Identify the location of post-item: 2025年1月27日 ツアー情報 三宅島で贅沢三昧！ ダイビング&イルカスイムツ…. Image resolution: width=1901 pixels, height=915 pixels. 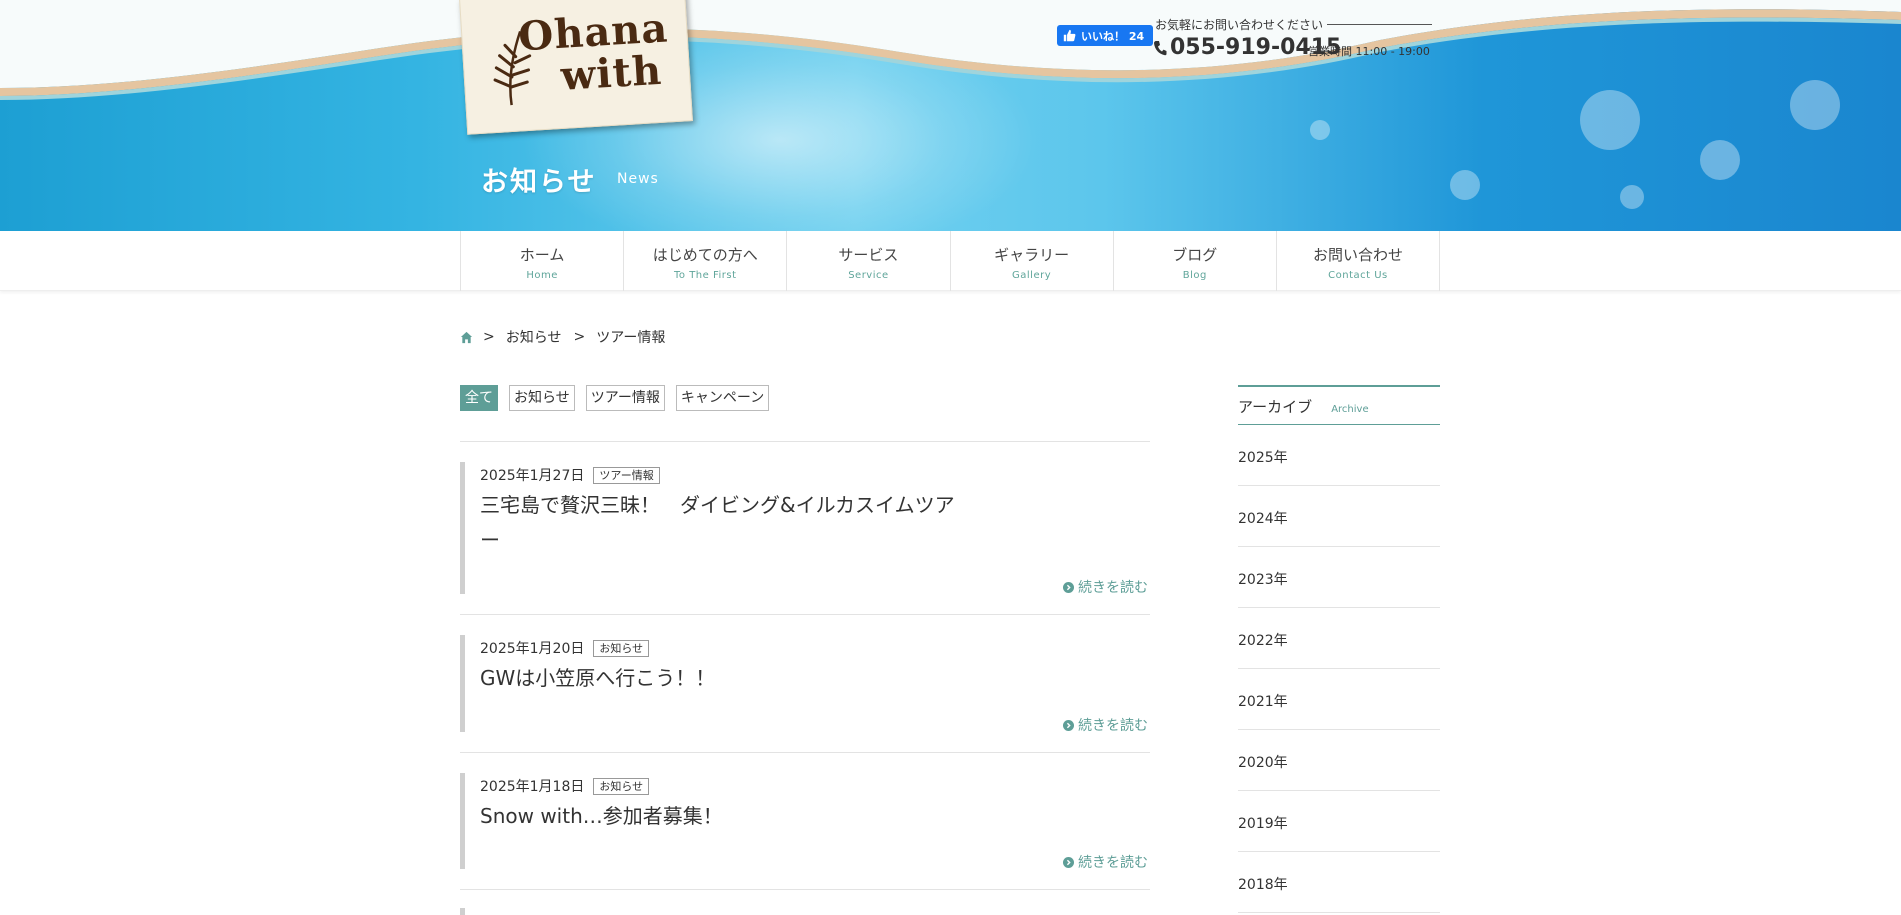
(805, 538).